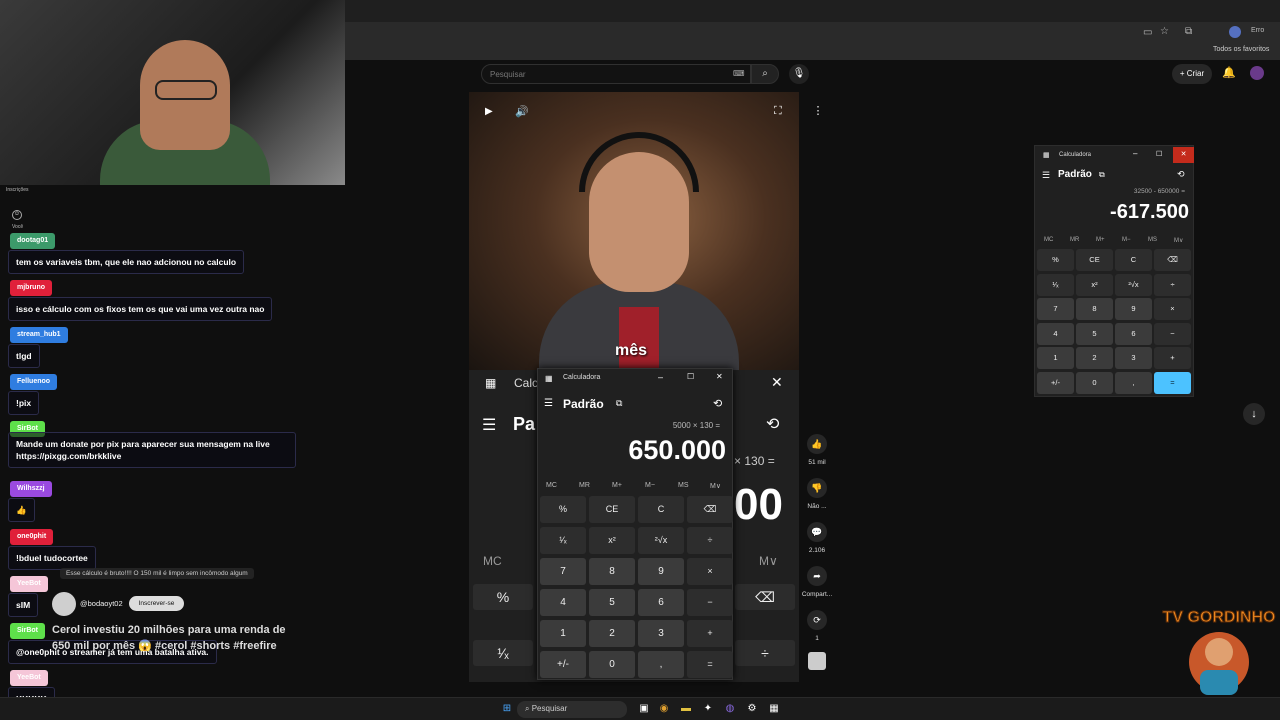 This screenshot has height=720, width=1280. I want to click on keypad-button: =, so click(1172, 382).